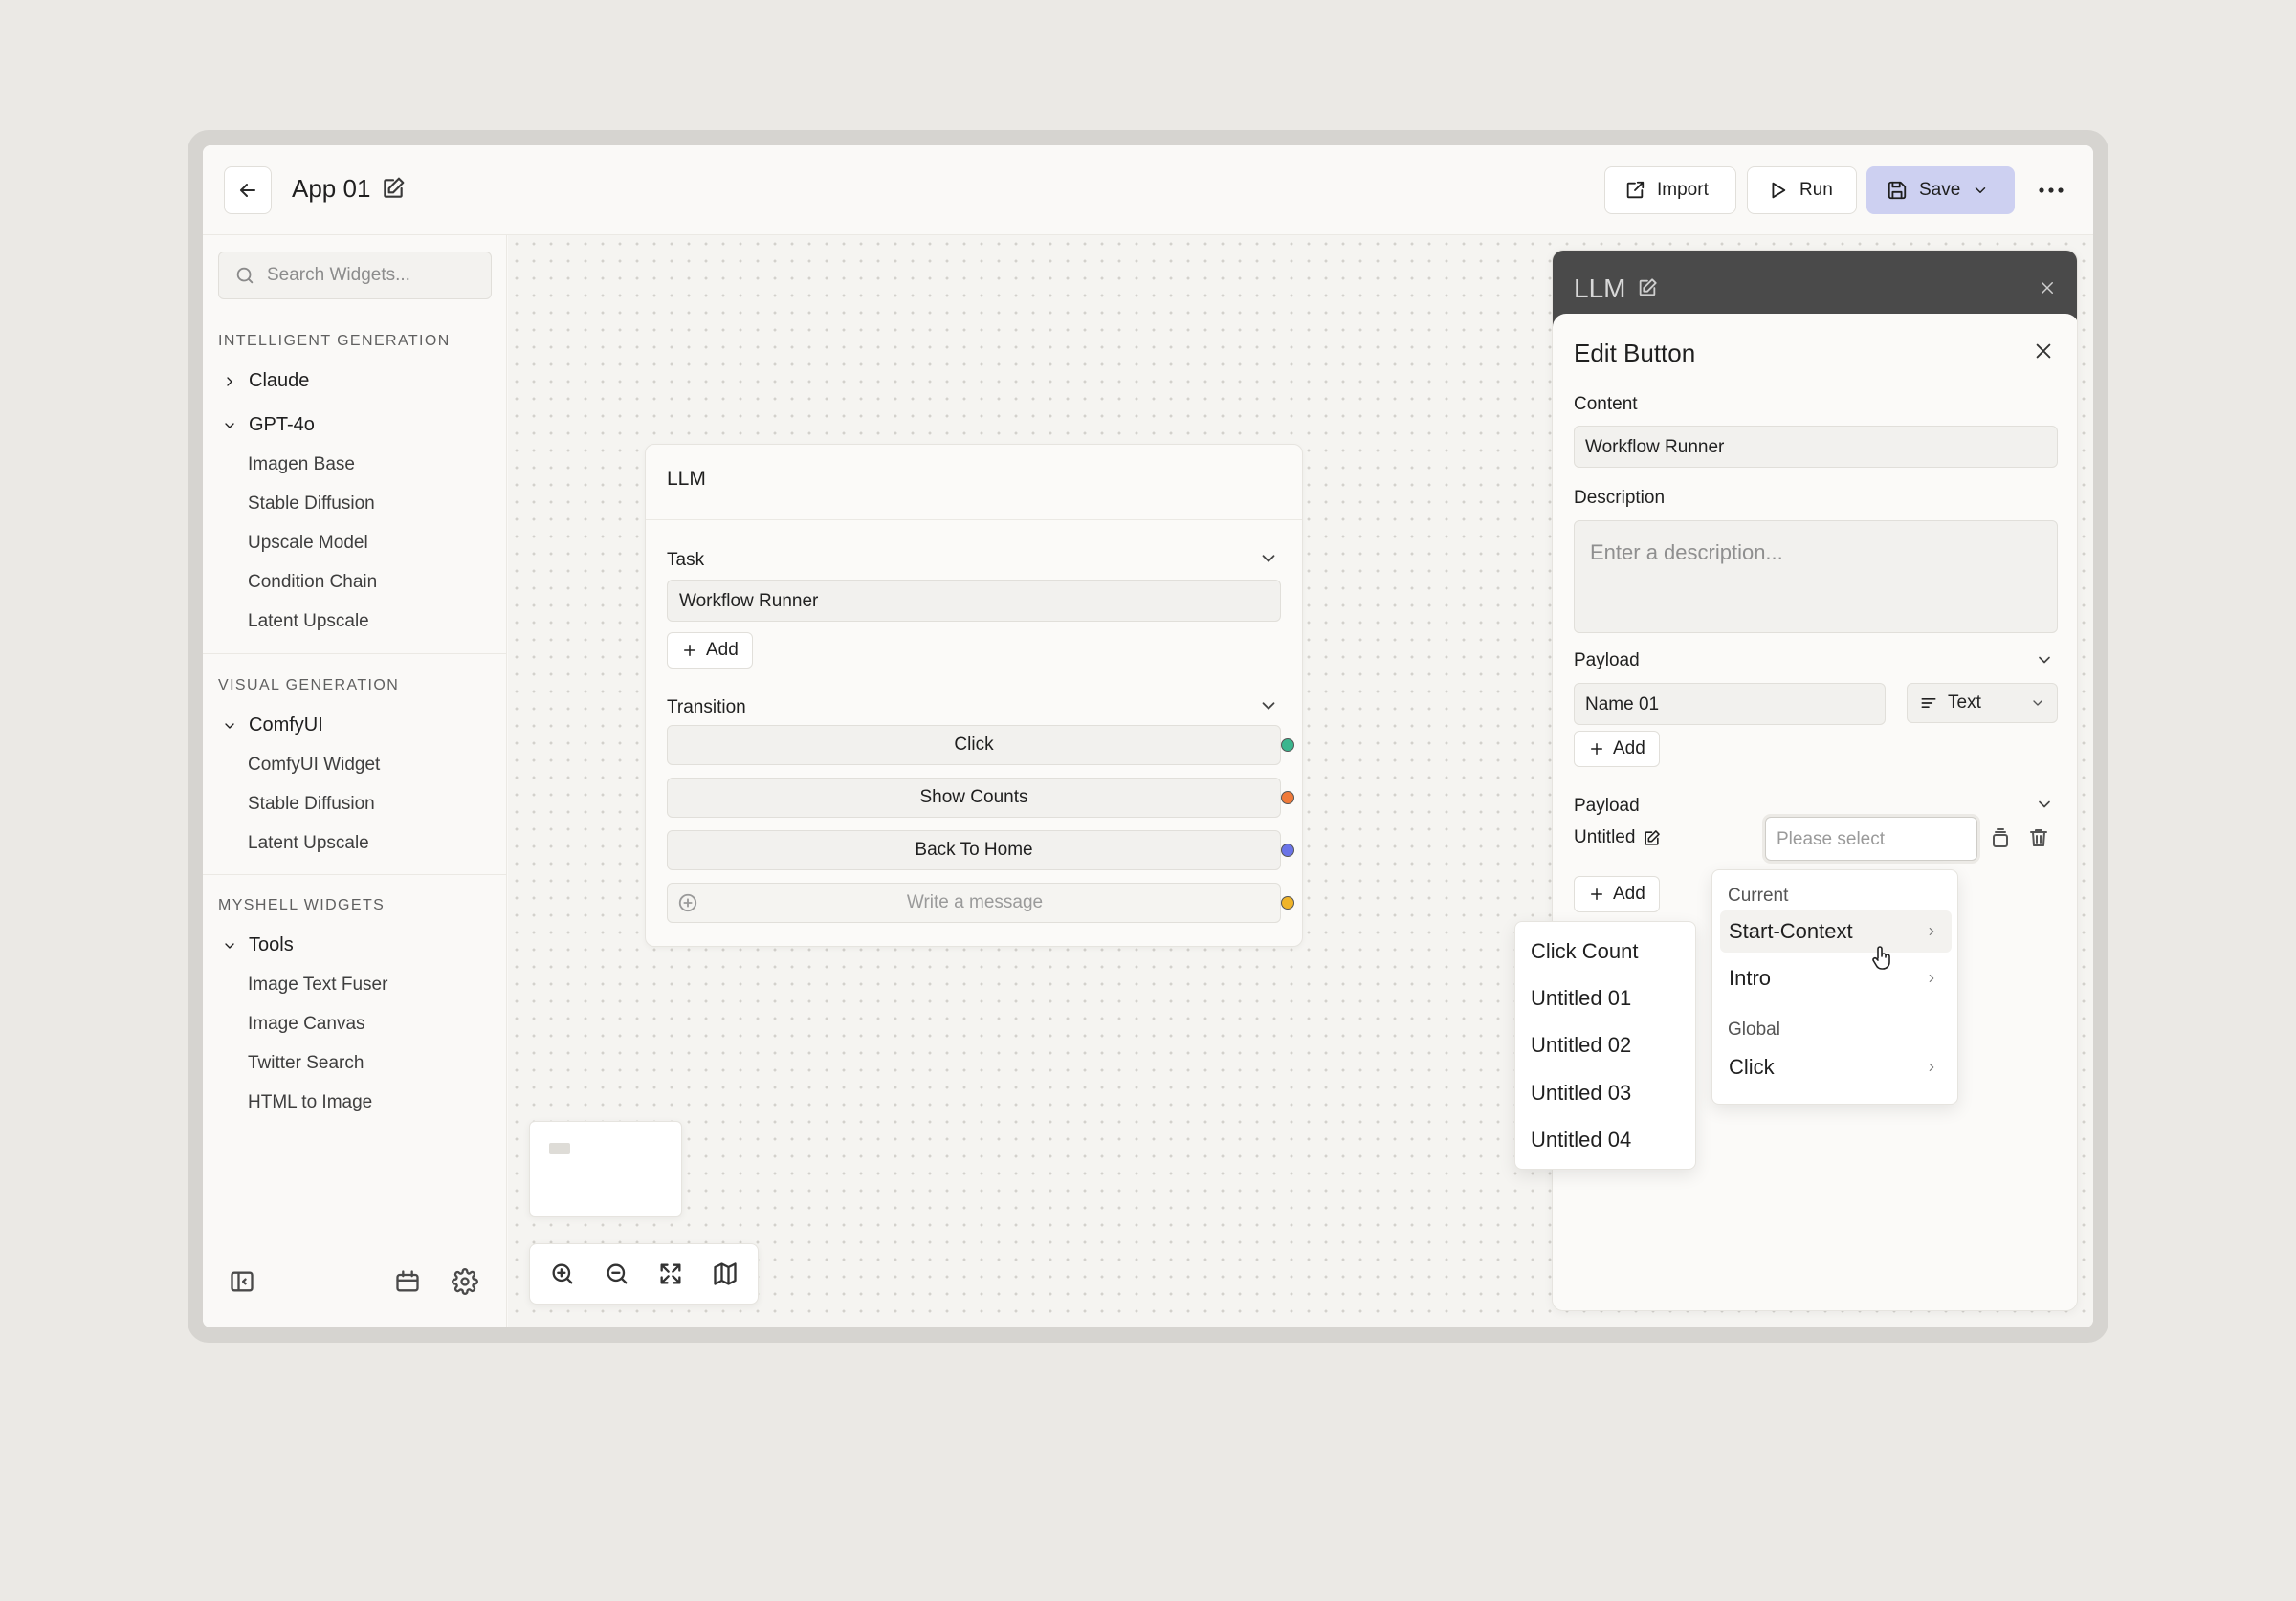 This screenshot has width=2296, height=1601. Describe the element at coordinates (726, 1274) in the screenshot. I see `map-icon` at that location.